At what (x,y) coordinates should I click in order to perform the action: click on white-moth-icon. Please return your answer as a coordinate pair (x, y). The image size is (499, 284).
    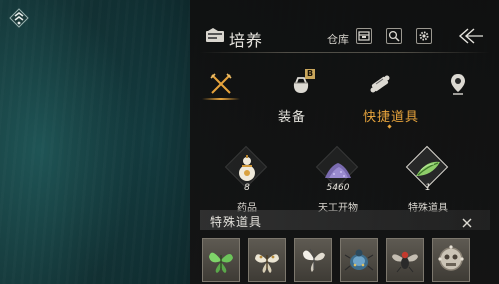
    Looking at the image, I should click on (267, 263).